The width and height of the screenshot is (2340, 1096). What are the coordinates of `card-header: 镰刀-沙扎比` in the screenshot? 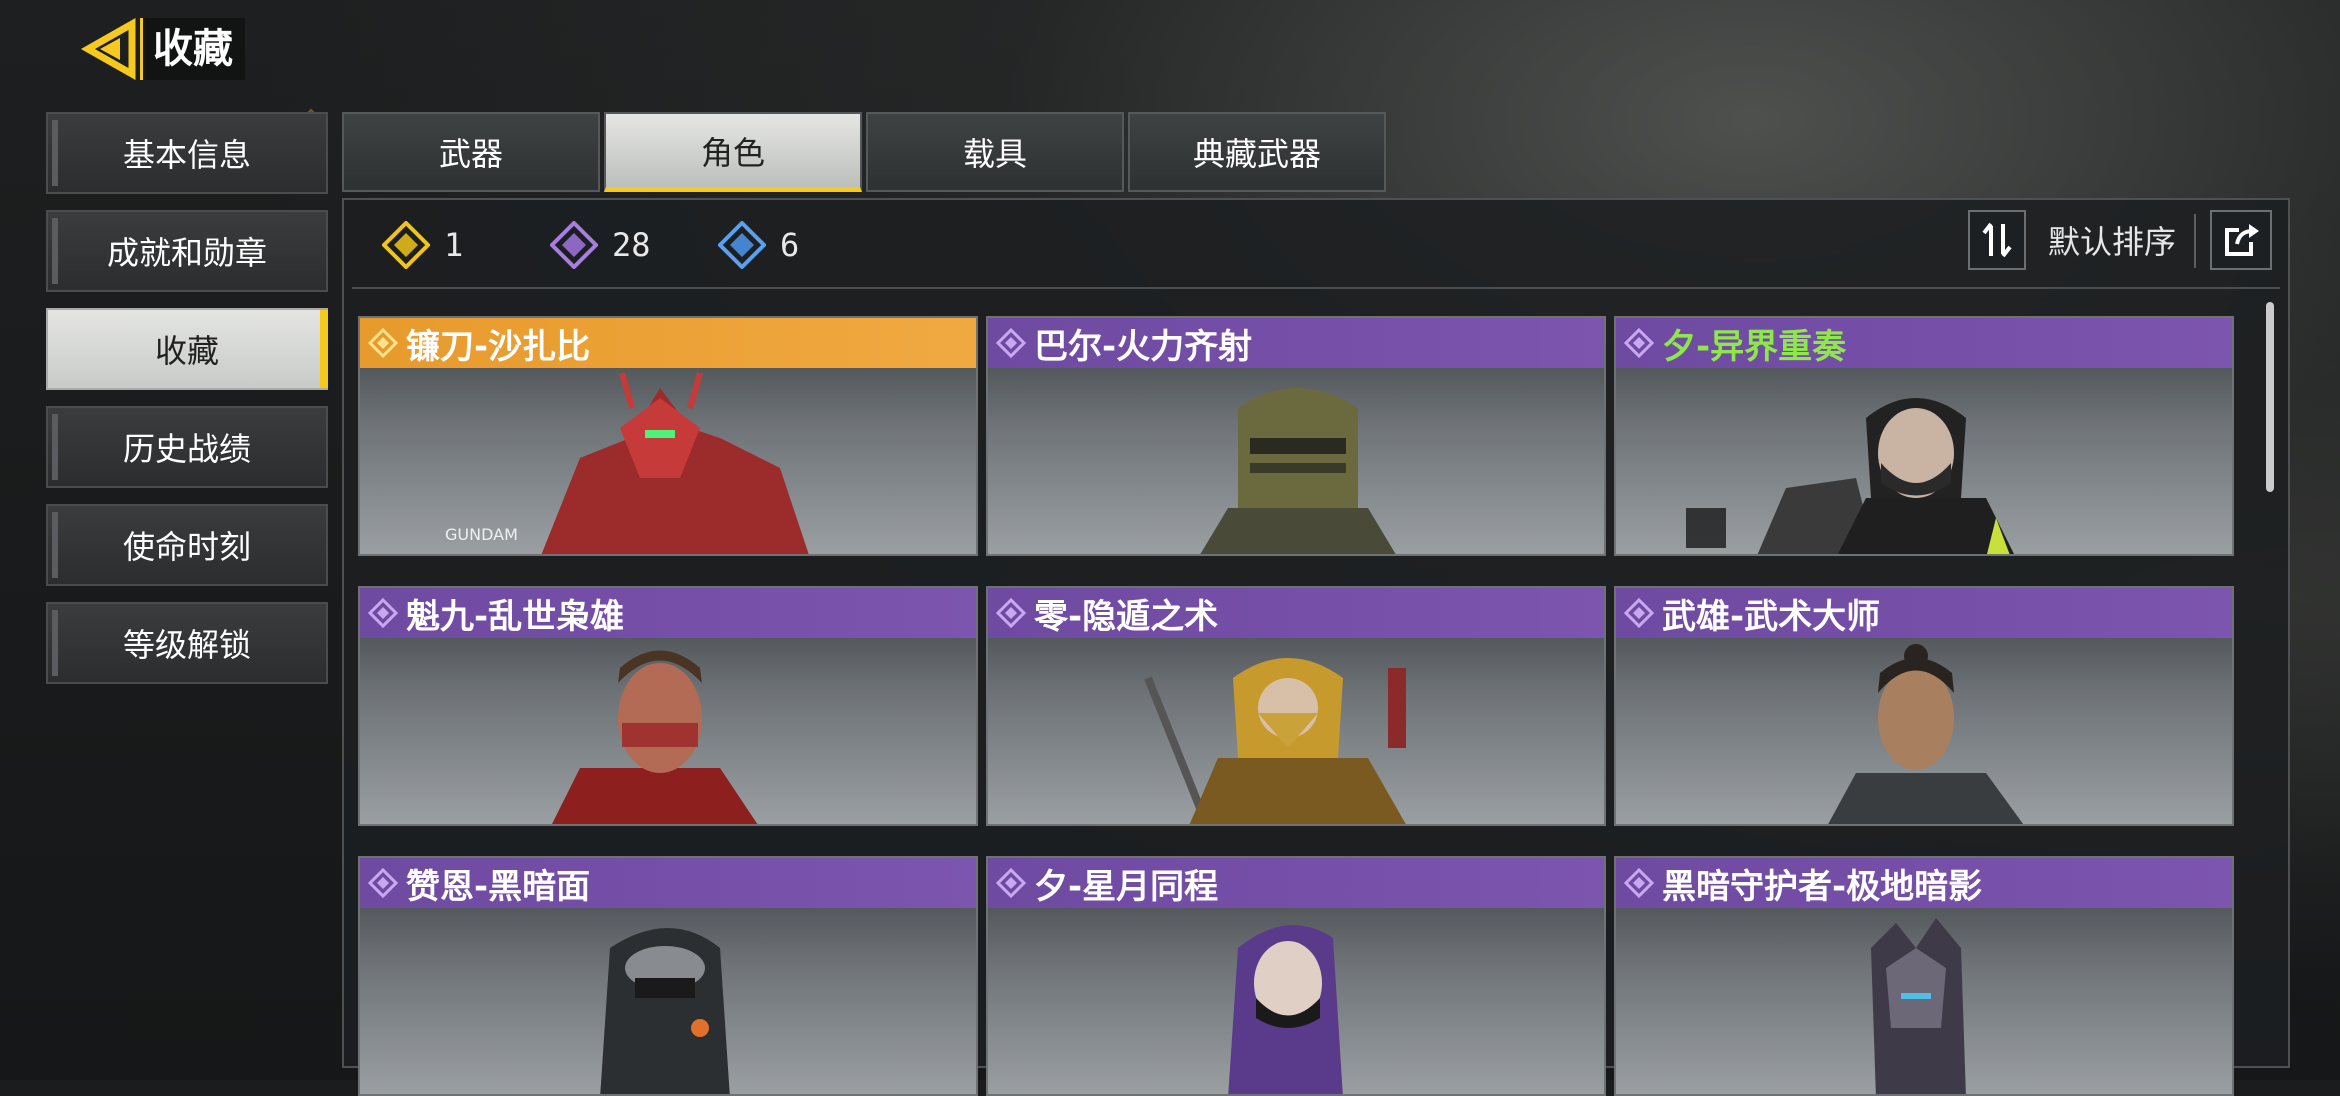 It's located at (668, 343).